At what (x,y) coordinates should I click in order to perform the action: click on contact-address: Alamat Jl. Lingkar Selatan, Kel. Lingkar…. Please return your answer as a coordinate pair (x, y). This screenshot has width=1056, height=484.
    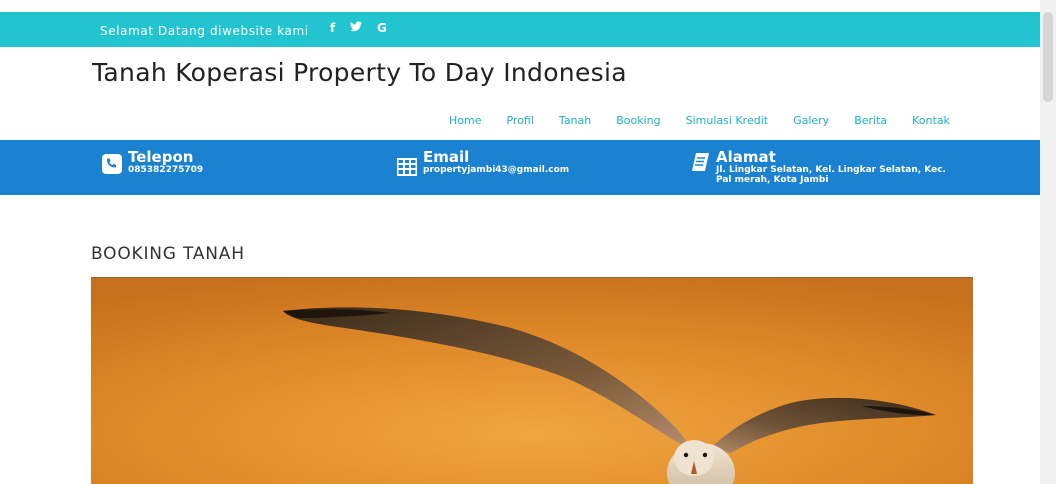
    Looking at the image, I should click on (818, 167).